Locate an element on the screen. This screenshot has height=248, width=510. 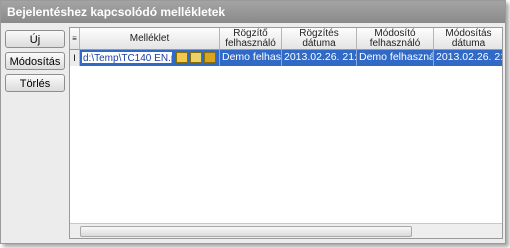
delete-button: Törlés is located at coordinates (35, 83).